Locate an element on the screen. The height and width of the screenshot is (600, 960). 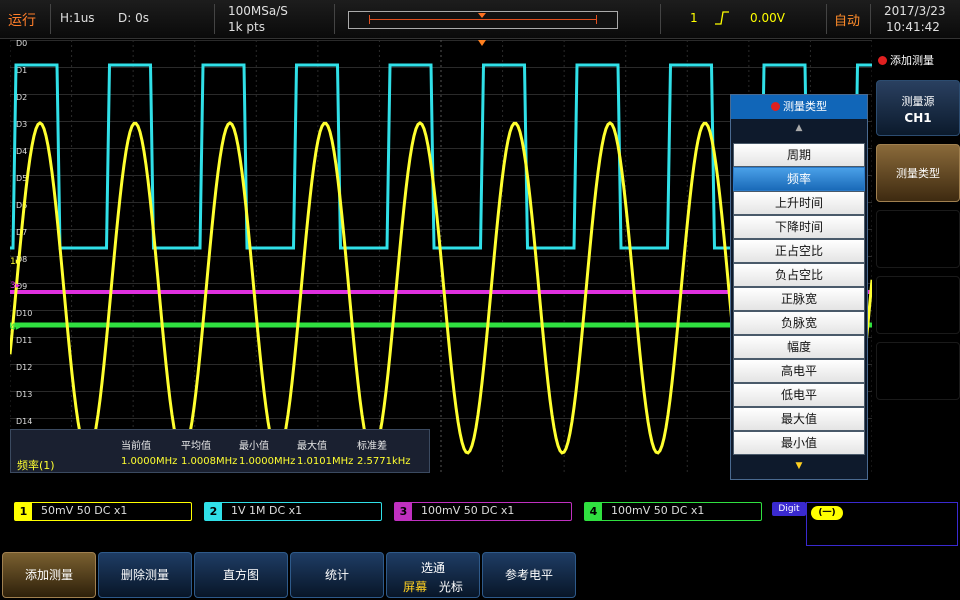
menu-item: 正占空比 is located at coordinates (799, 251).